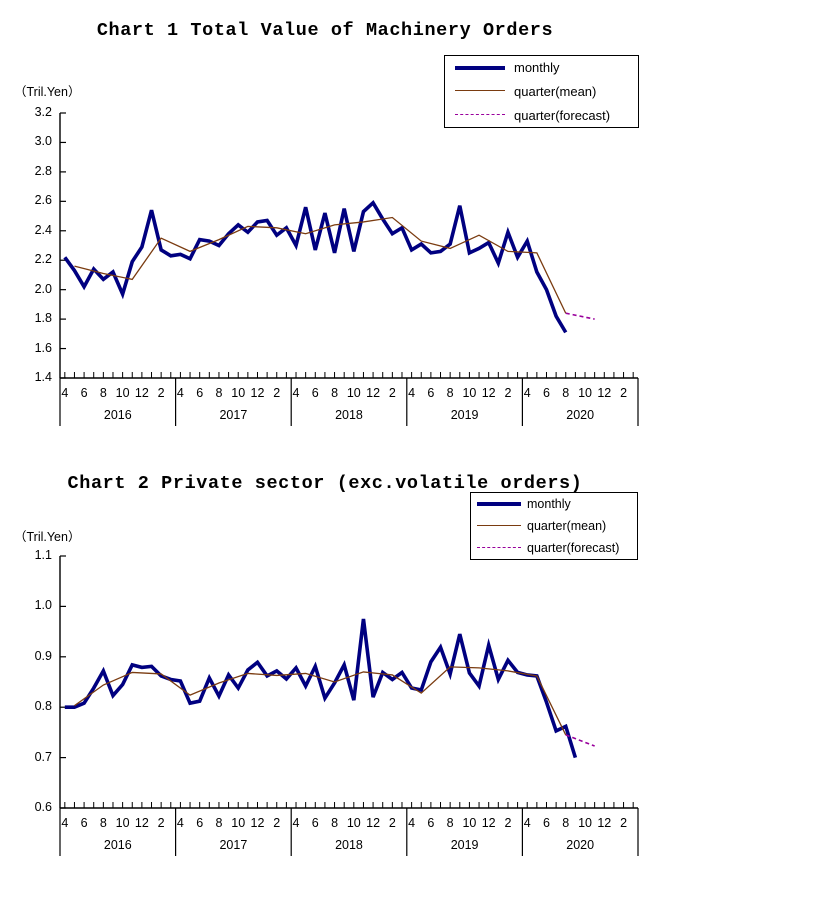 Image resolution: width=819 pixels, height=903 pixels. What do you see at coordinates (43, 377) in the screenshot?
I see `y-tick-label: 1.4` at bounding box center [43, 377].